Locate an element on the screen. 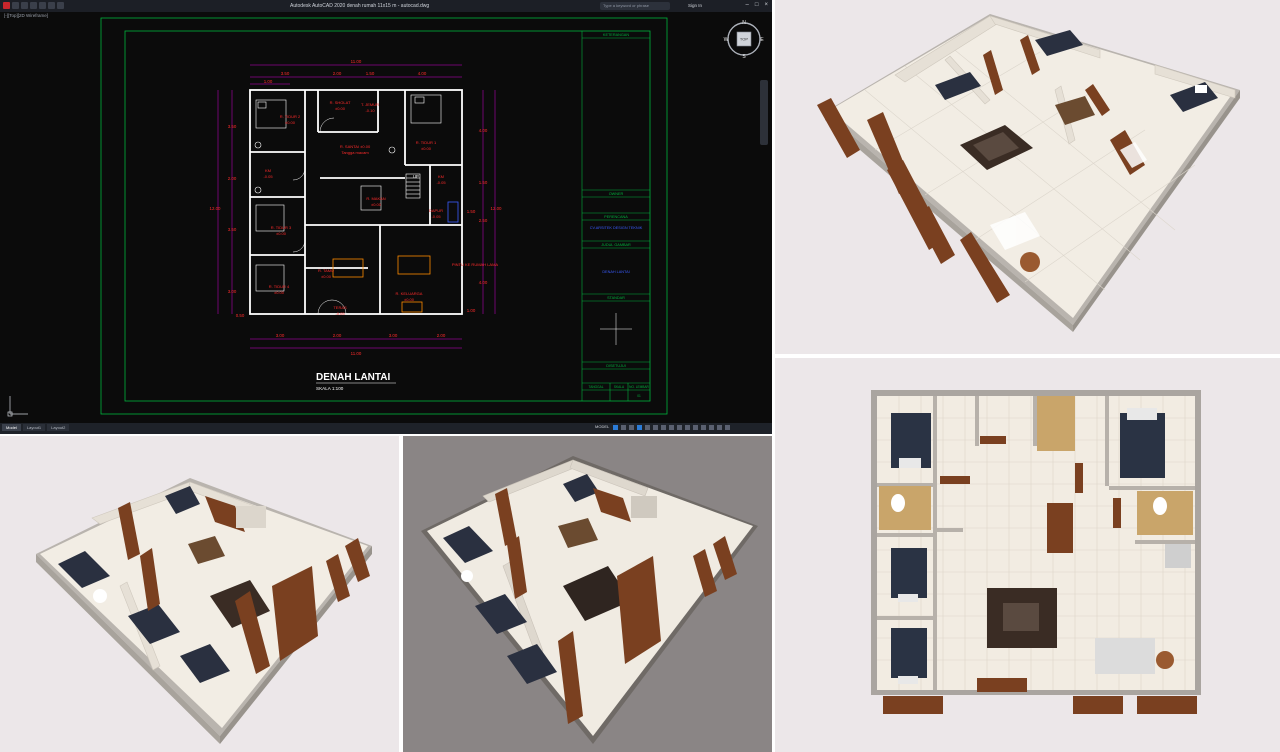 The height and width of the screenshot is (752, 1280). dimension-lines is located at coordinates (356, 206).